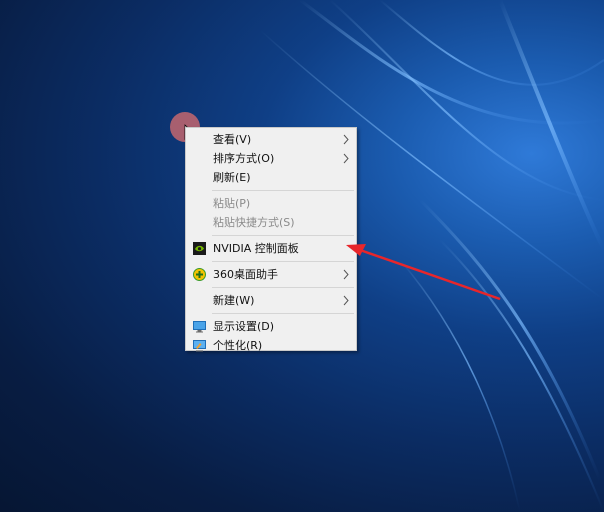 This screenshot has width=604, height=512. Describe the element at coordinates (423, 272) in the screenshot. I see `red-arrow-annotation` at that location.